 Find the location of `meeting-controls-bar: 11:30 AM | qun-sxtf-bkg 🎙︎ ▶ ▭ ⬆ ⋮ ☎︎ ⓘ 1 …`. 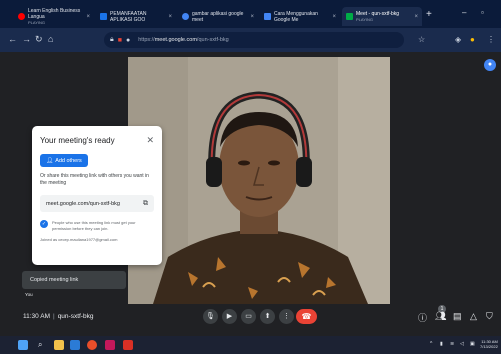

meeting-controls-bar: 11:30 AM | qun-sxtf-bkg 🎙︎ ▶ ▭ ⬆ ⋮ ☎︎ ⓘ 1 … is located at coordinates (250, 316).